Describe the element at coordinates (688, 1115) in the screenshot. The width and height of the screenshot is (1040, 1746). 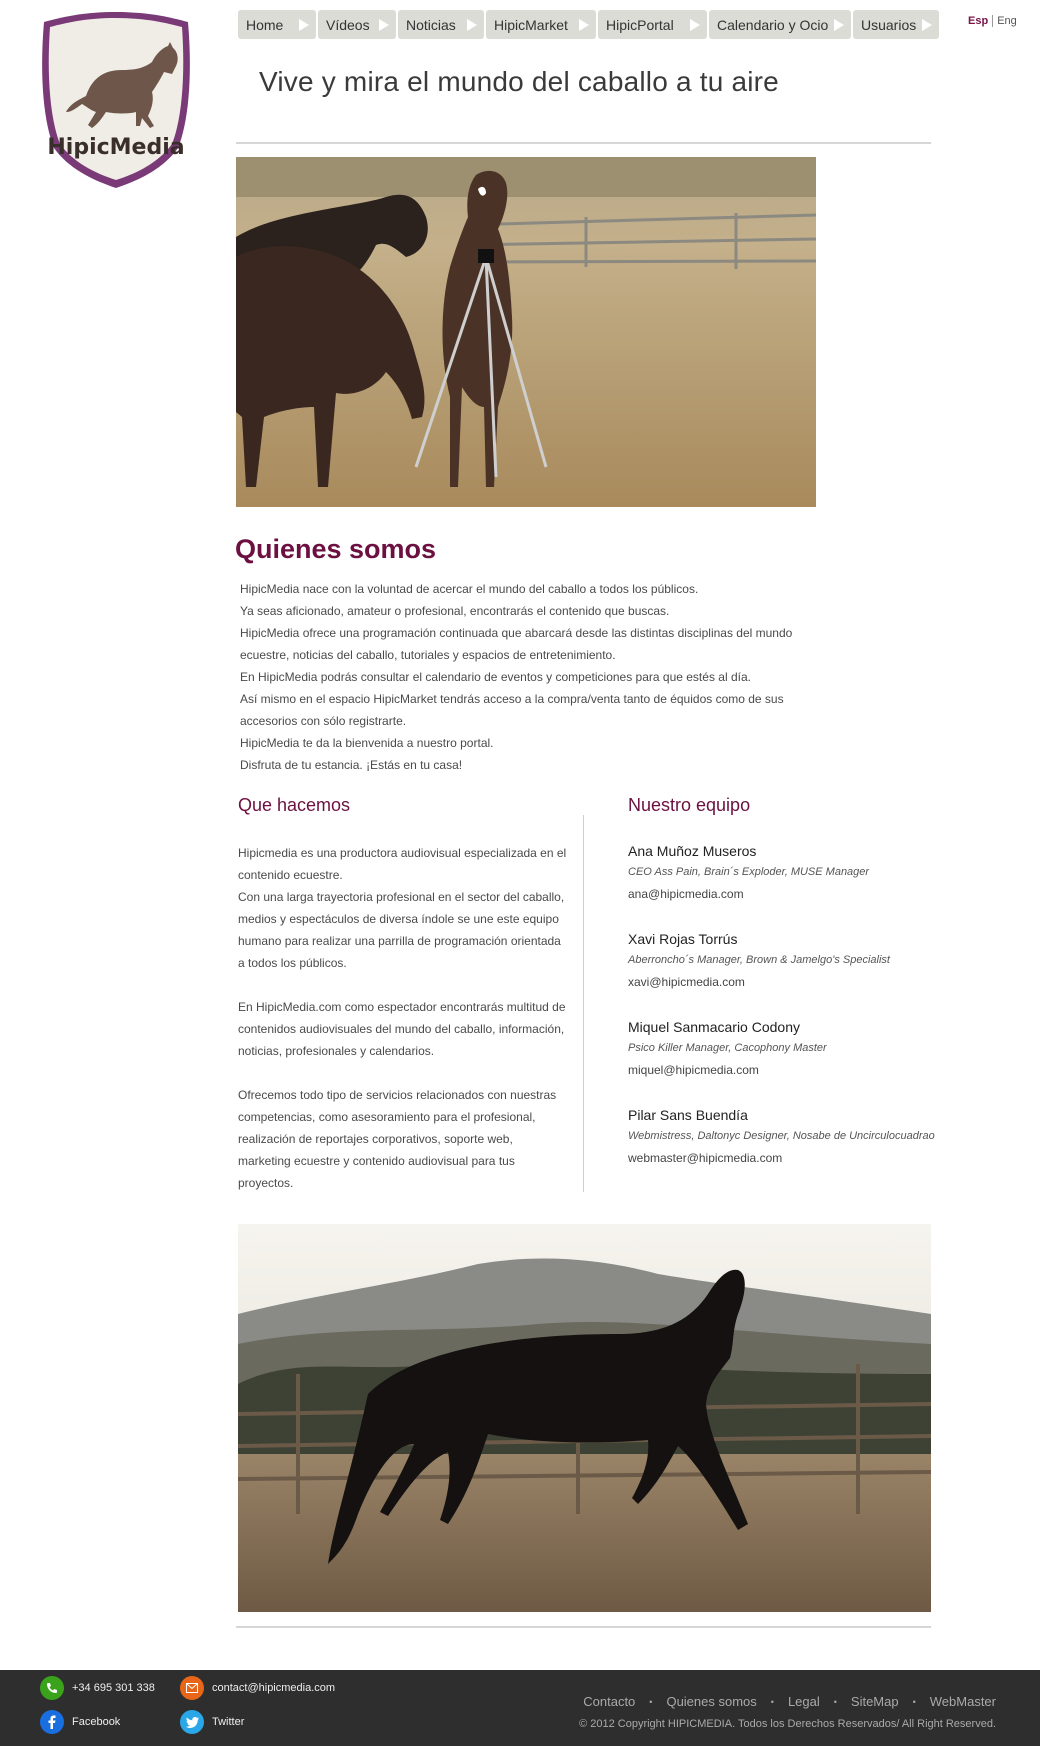
I see `member-name: Pilar Sans Buendía` at that location.